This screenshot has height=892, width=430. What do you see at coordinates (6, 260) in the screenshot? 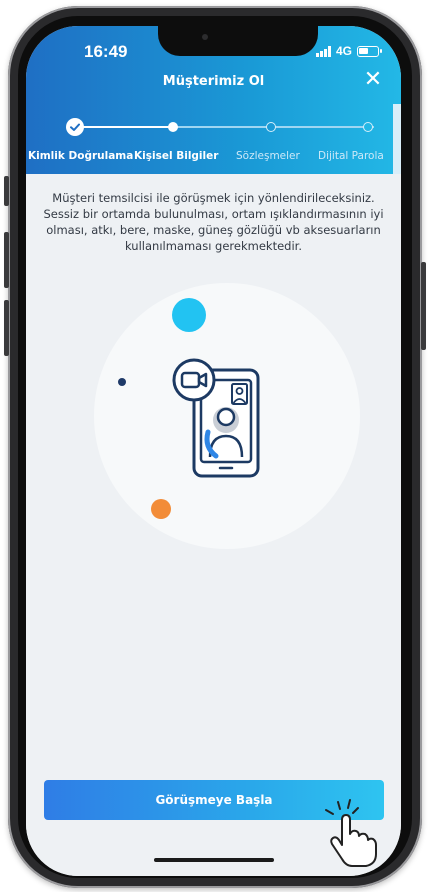
I see `volume-up-button` at bounding box center [6, 260].